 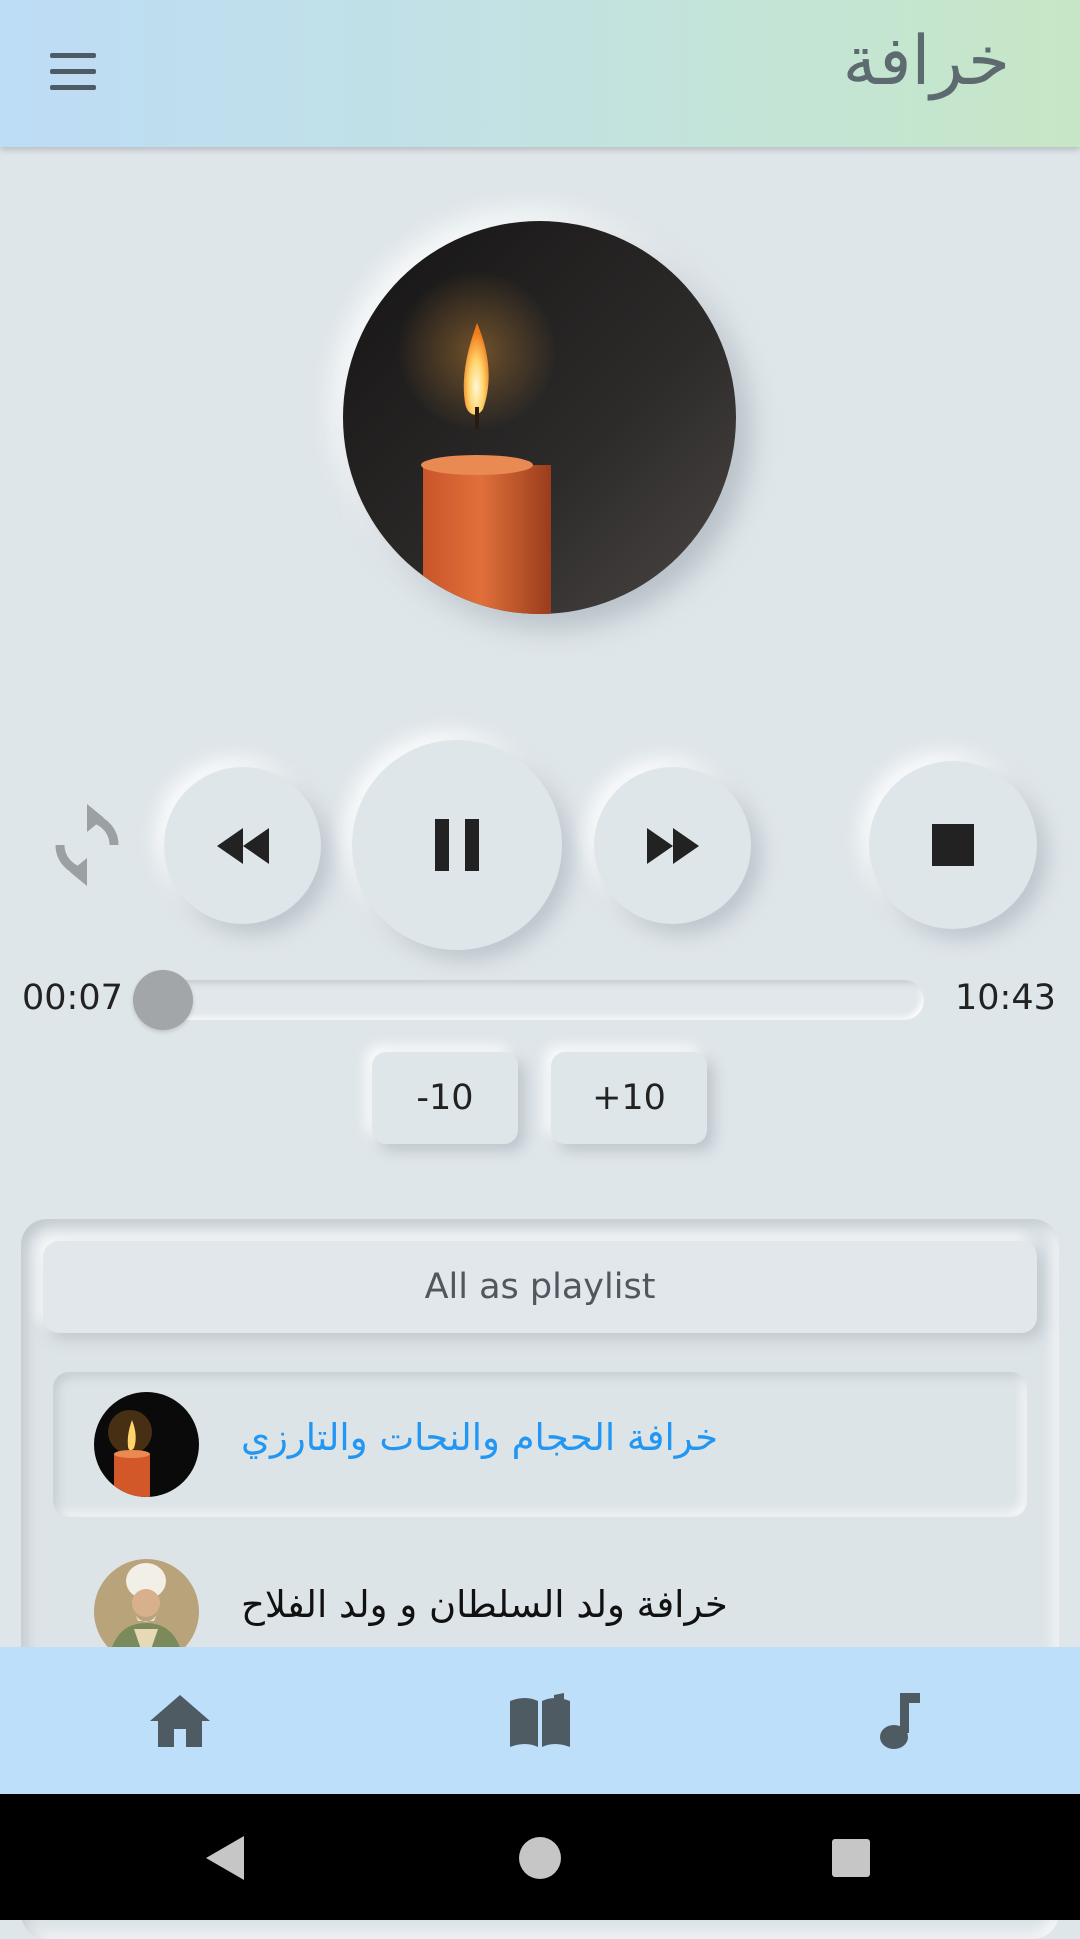 What do you see at coordinates (163, 1000) in the screenshot?
I see `progress-thumb` at bounding box center [163, 1000].